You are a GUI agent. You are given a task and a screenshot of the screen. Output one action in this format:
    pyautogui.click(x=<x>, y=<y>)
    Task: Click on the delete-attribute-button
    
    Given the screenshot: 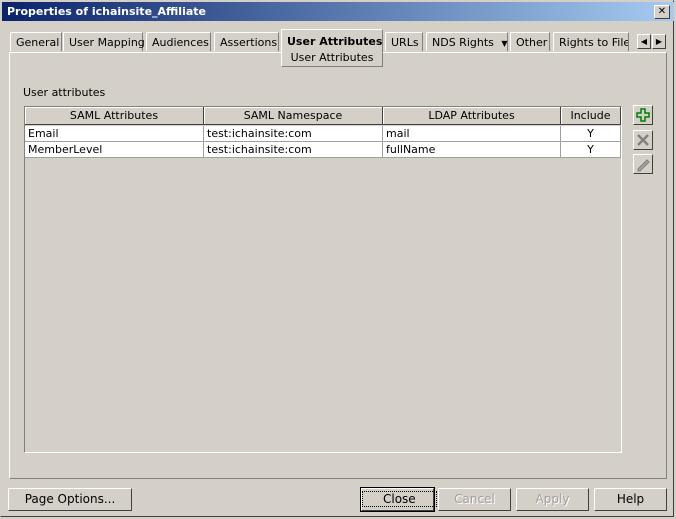 What is the action you would take?
    pyautogui.click(x=643, y=140)
    